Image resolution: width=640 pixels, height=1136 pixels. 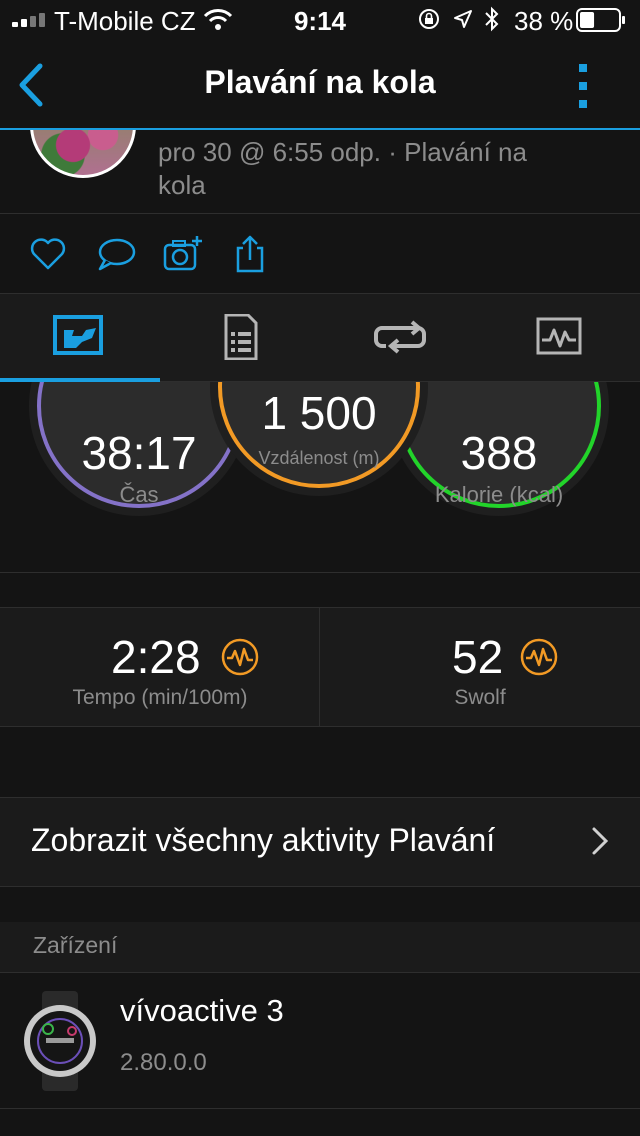 I want to click on pace-metric: 2:28 Tempo (min/100m), so click(x=160, y=667).